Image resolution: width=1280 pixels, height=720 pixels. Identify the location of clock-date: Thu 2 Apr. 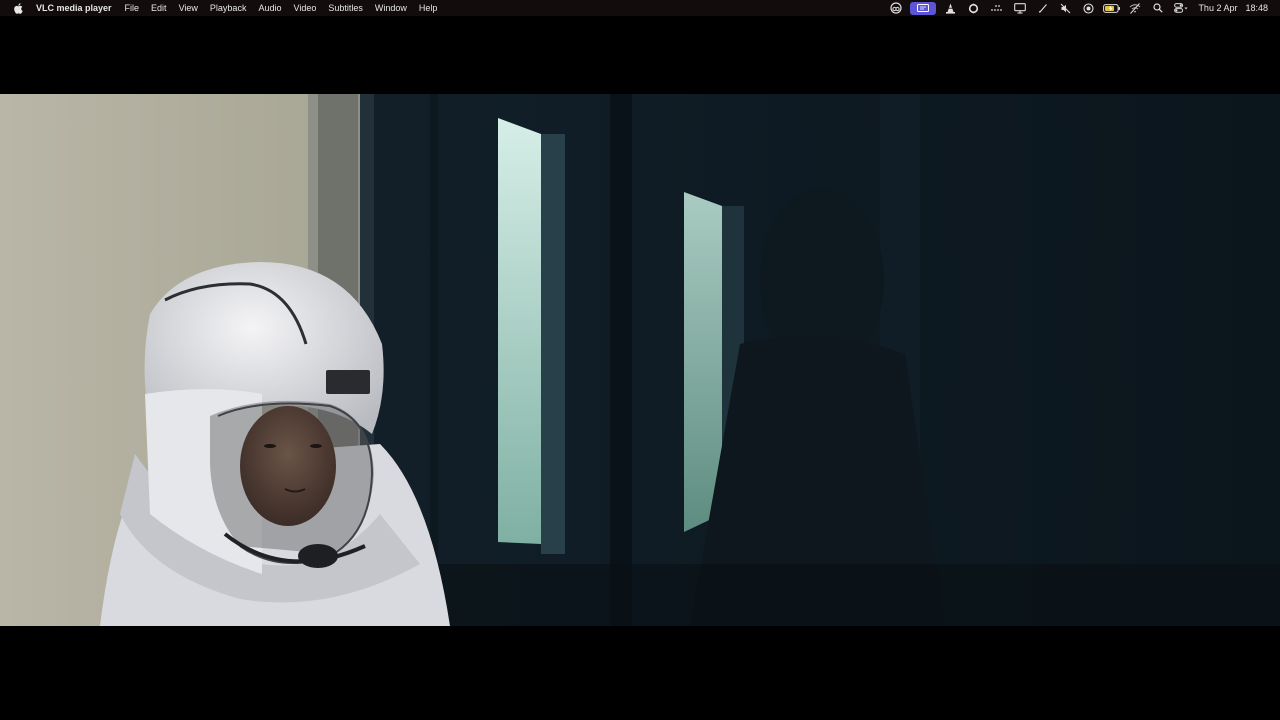
(1218, 8).